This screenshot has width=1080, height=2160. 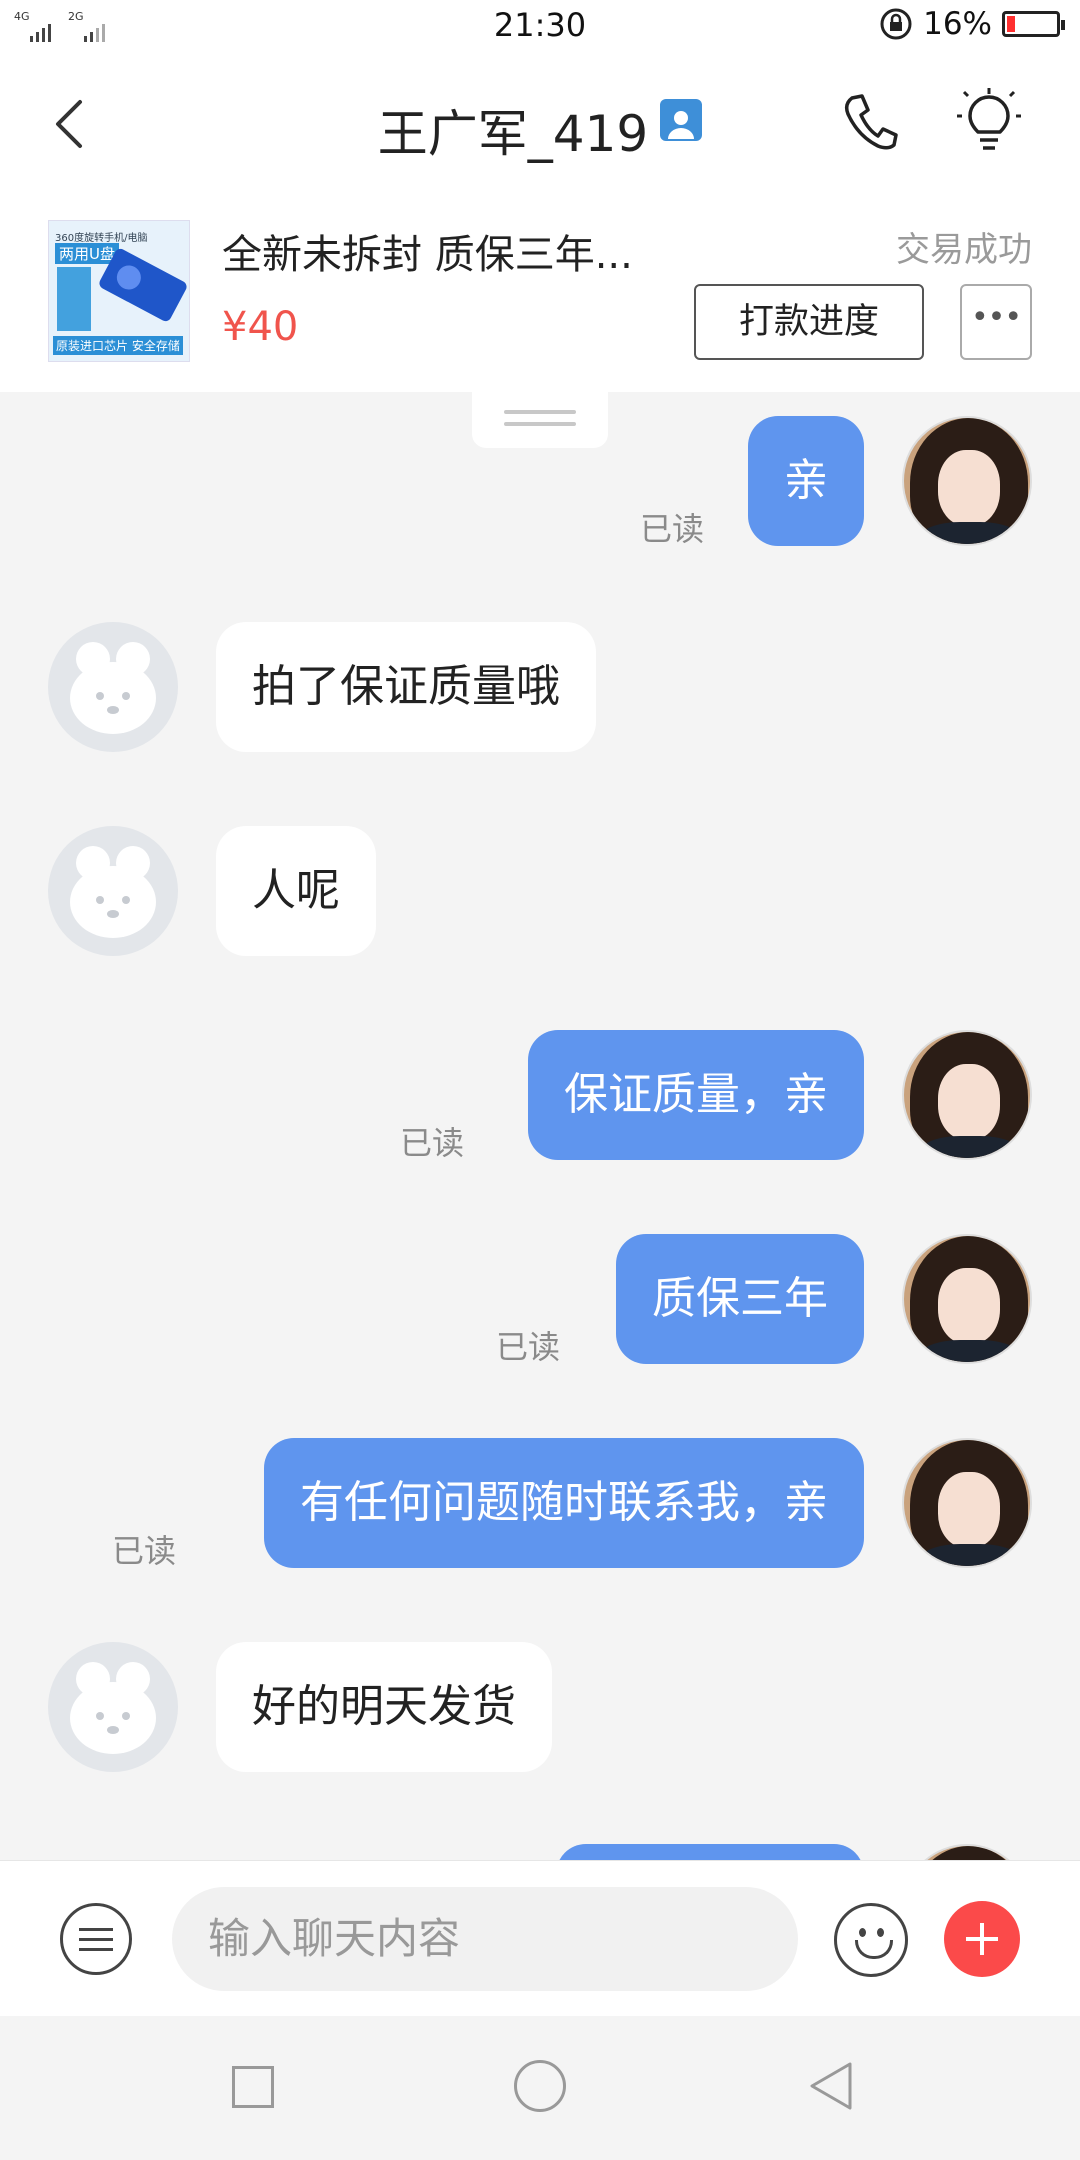 What do you see at coordinates (696, 1095) in the screenshot?
I see `message-bubble-outgoing: 保证质量，亲` at bounding box center [696, 1095].